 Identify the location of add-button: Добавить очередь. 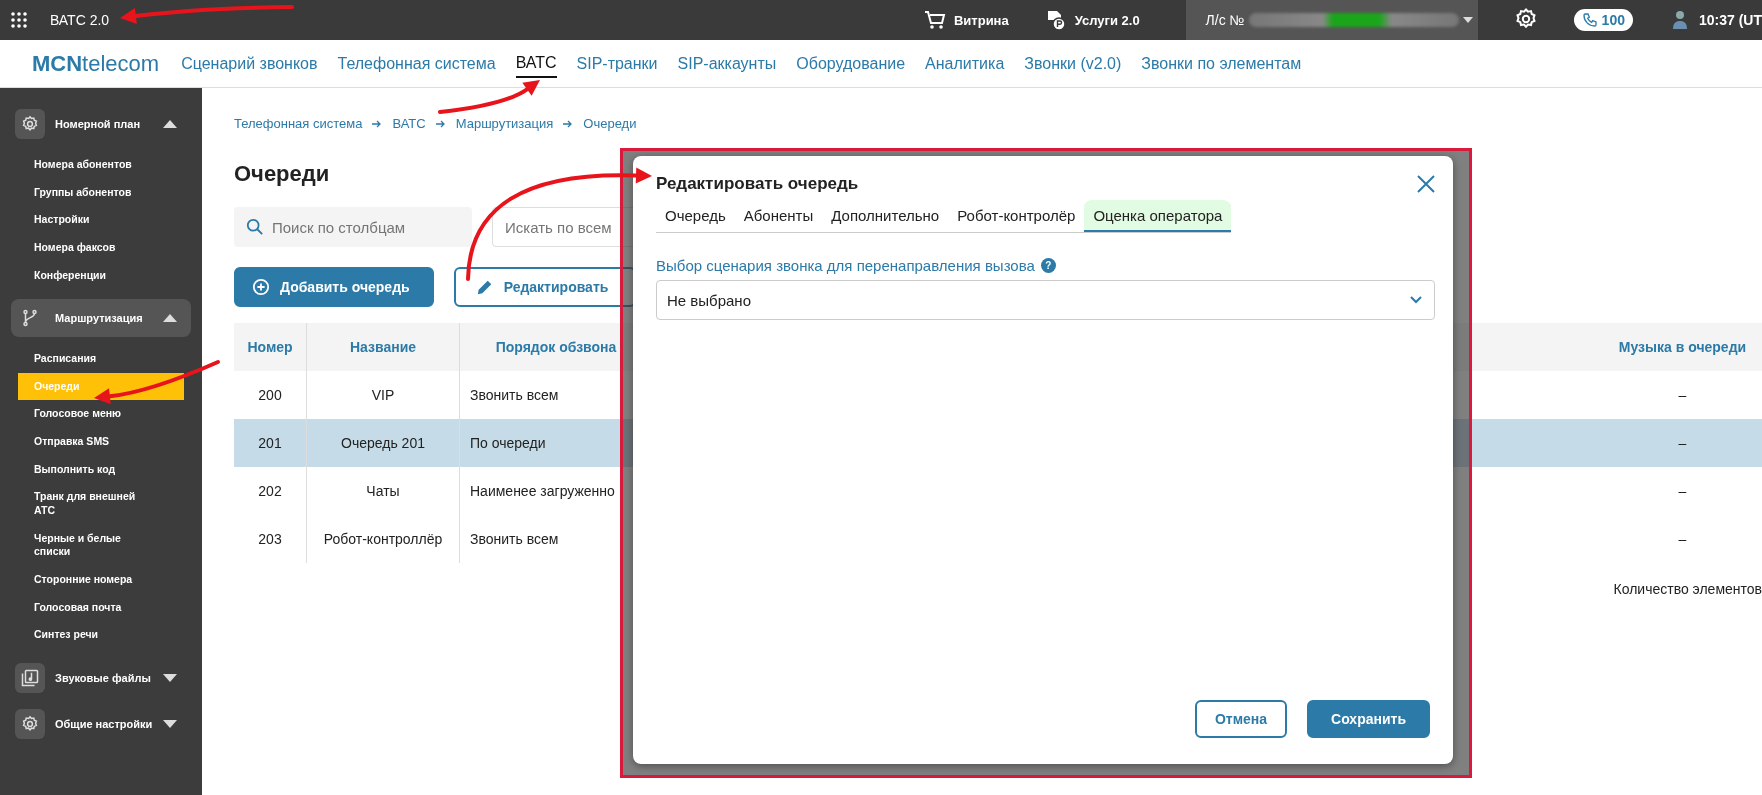
(334, 287).